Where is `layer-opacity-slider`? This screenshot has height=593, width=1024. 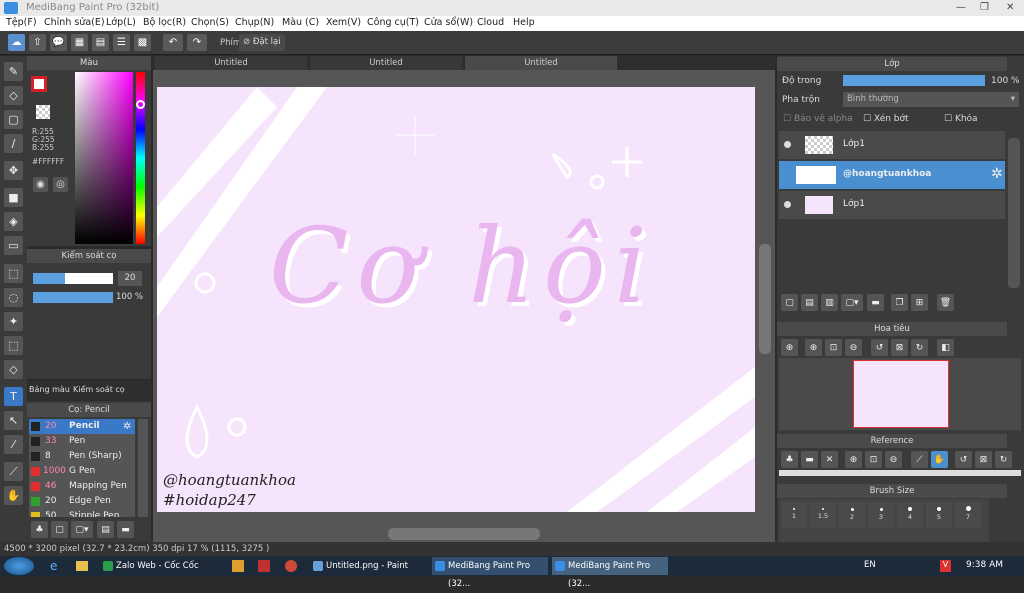
layer-opacity-slider is located at coordinates (914, 80).